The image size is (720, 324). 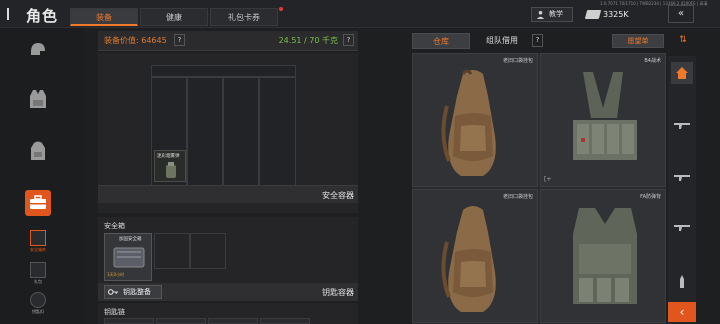 I want to click on safe-container-header: 安全容器, so click(x=228, y=194).